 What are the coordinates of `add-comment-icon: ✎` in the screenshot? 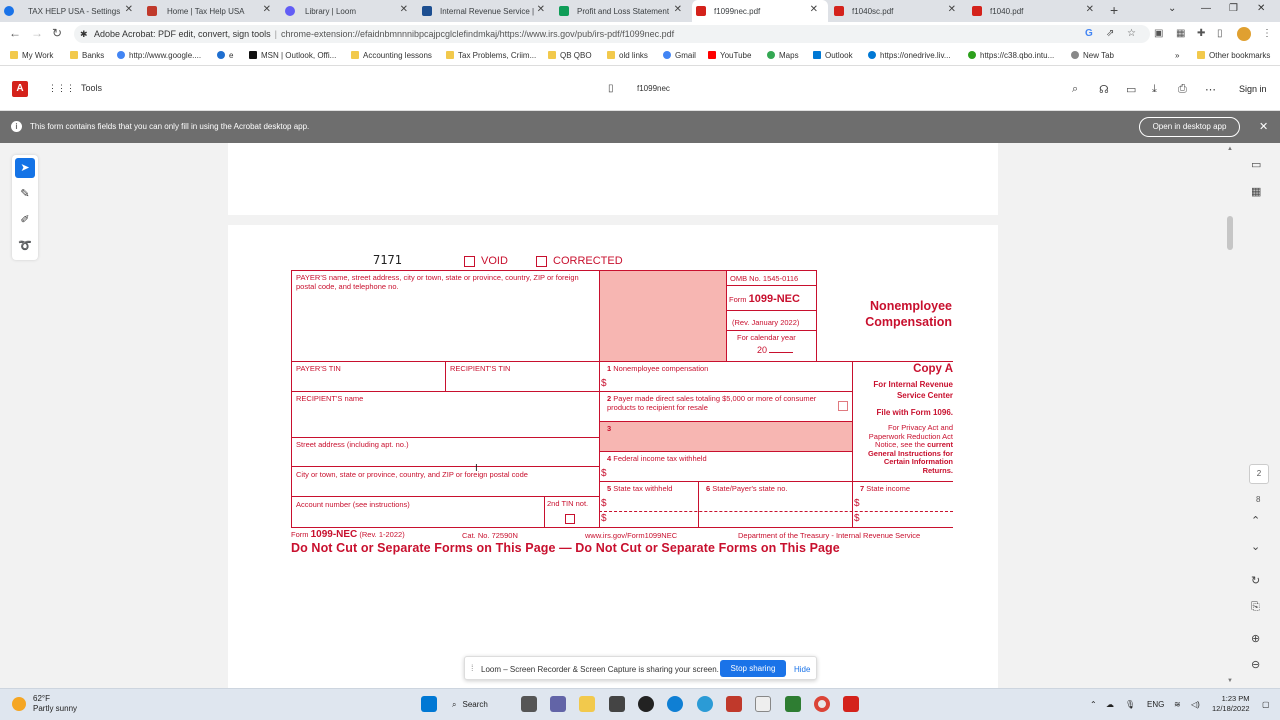 It's located at (25, 194).